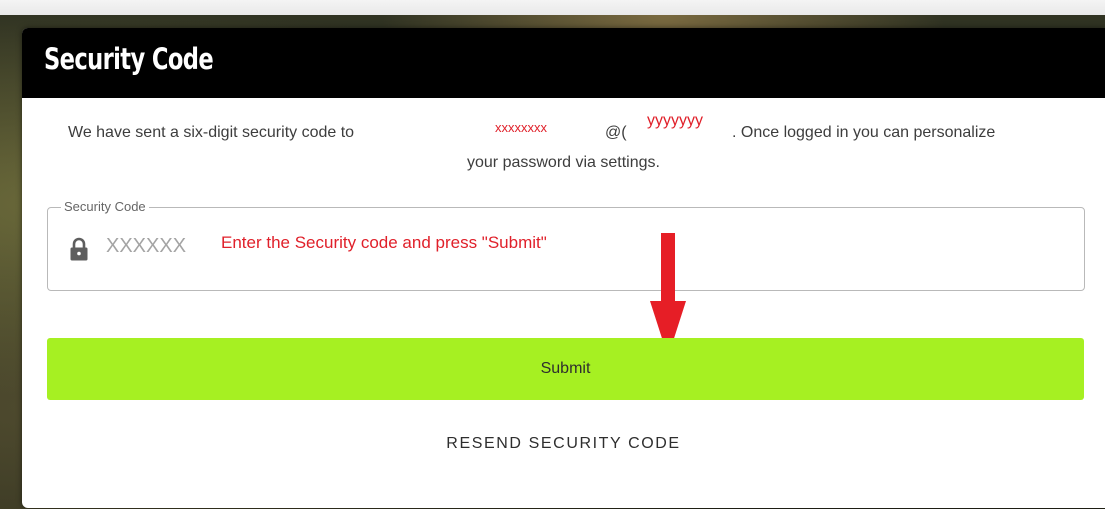 The height and width of the screenshot is (509, 1105). I want to click on lock-icon, so click(79, 249).